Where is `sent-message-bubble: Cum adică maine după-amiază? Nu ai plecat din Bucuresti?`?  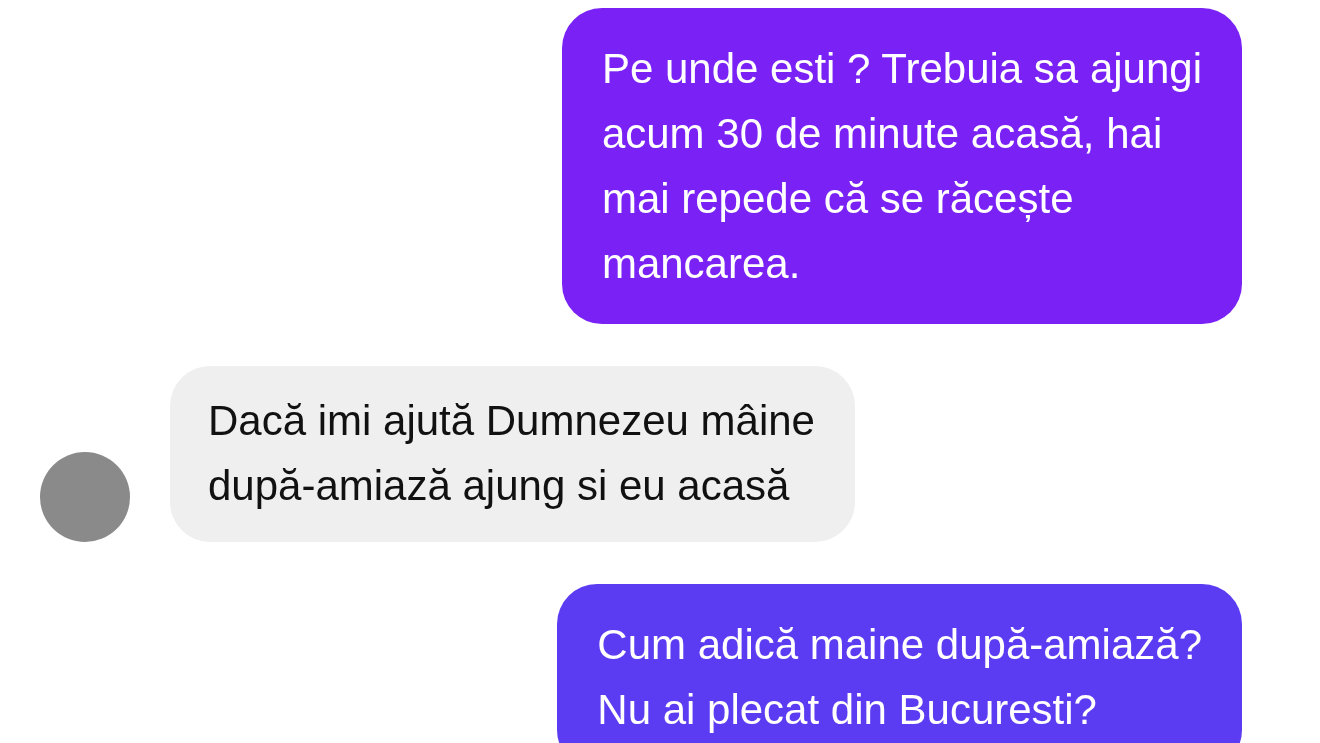
sent-message-bubble: Cum adică maine după-amiază? Nu ai plecat din Bucuresti? is located at coordinates (899, 663).